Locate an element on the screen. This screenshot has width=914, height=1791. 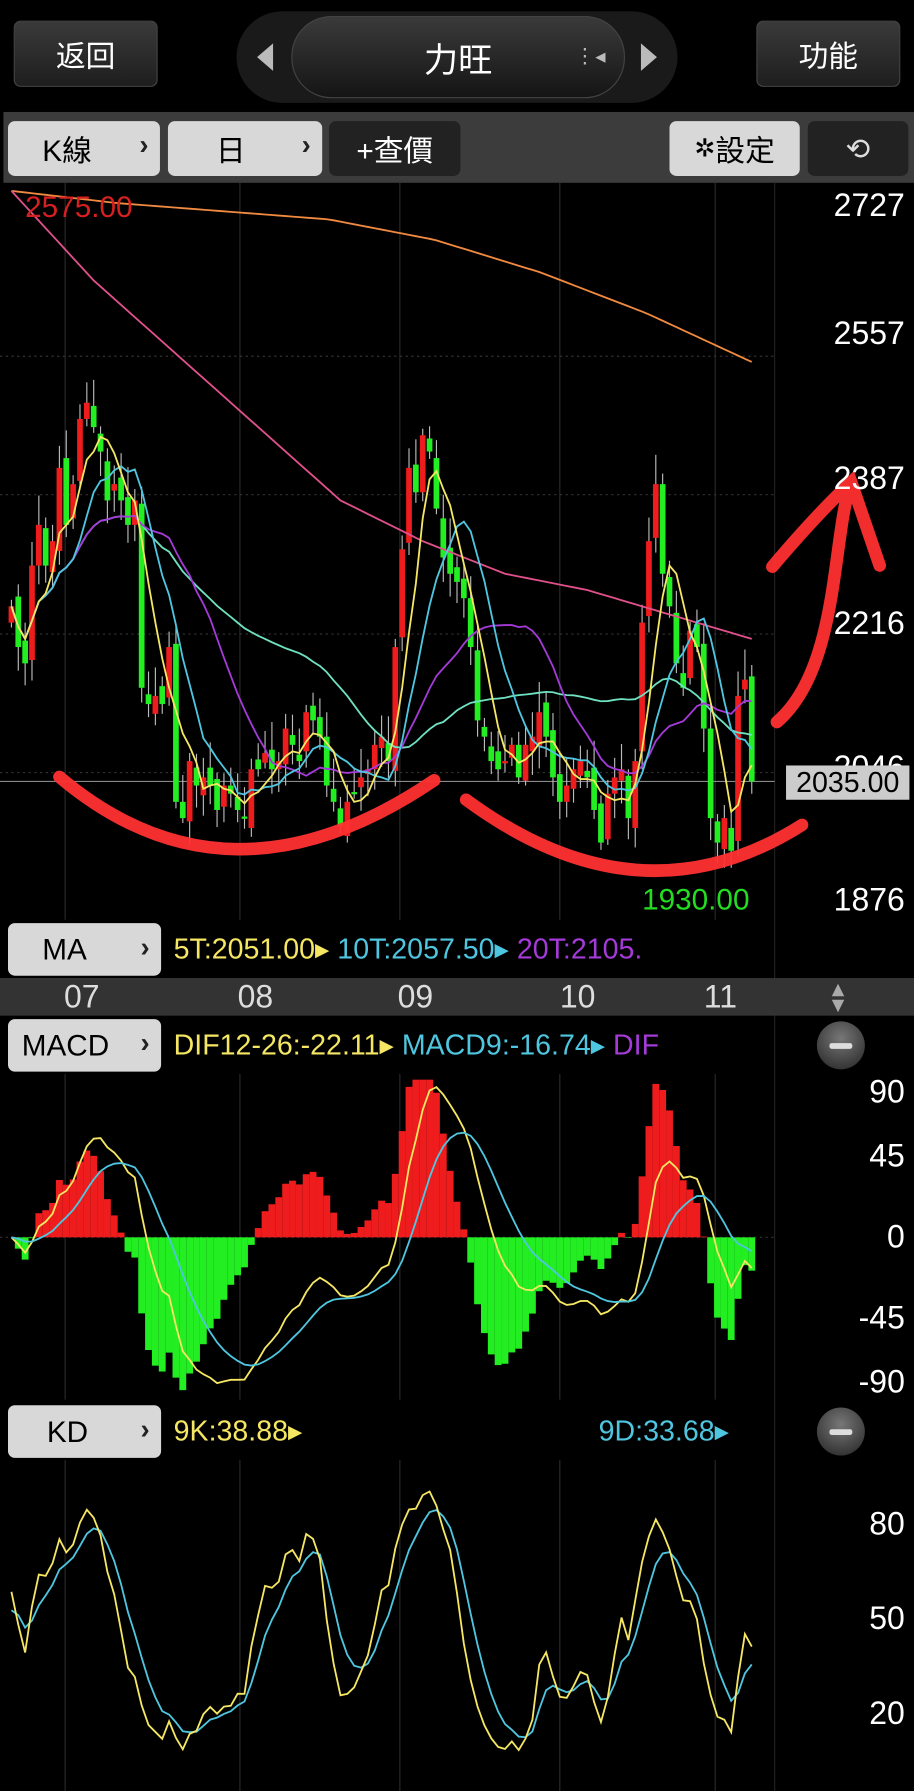
ma20-value: 20T:2105. is located at coordinates (579, 949).